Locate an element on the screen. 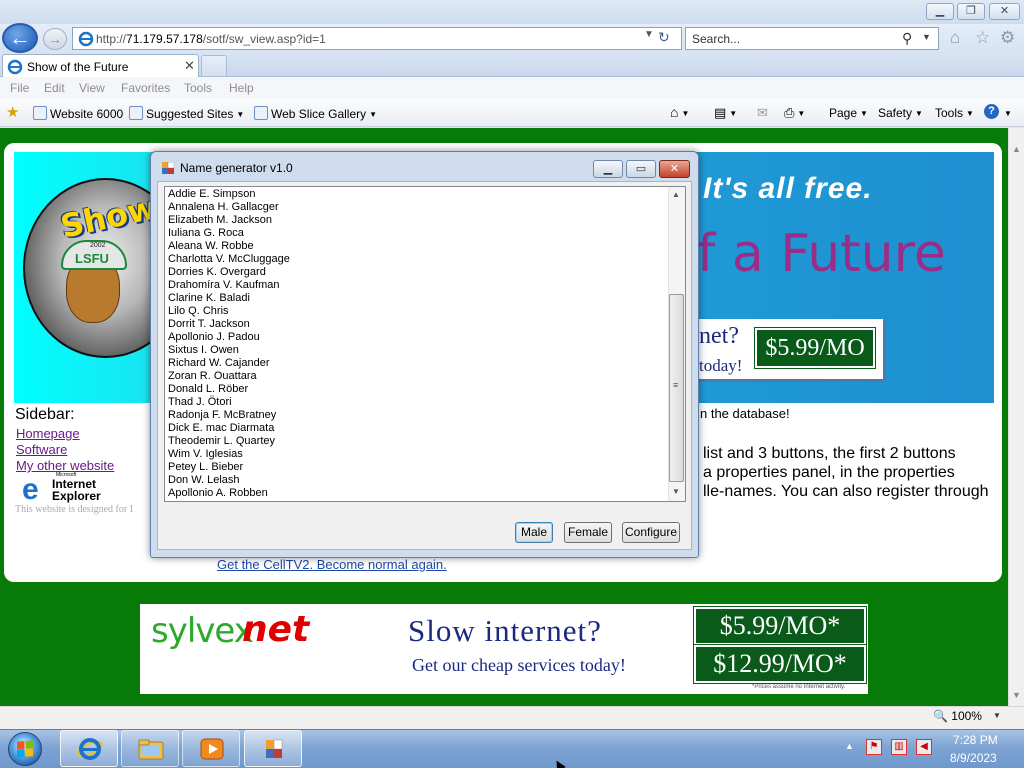 The image size is (1024, 768). banner-ad-subline: today! is located at coordinates (721, 365).